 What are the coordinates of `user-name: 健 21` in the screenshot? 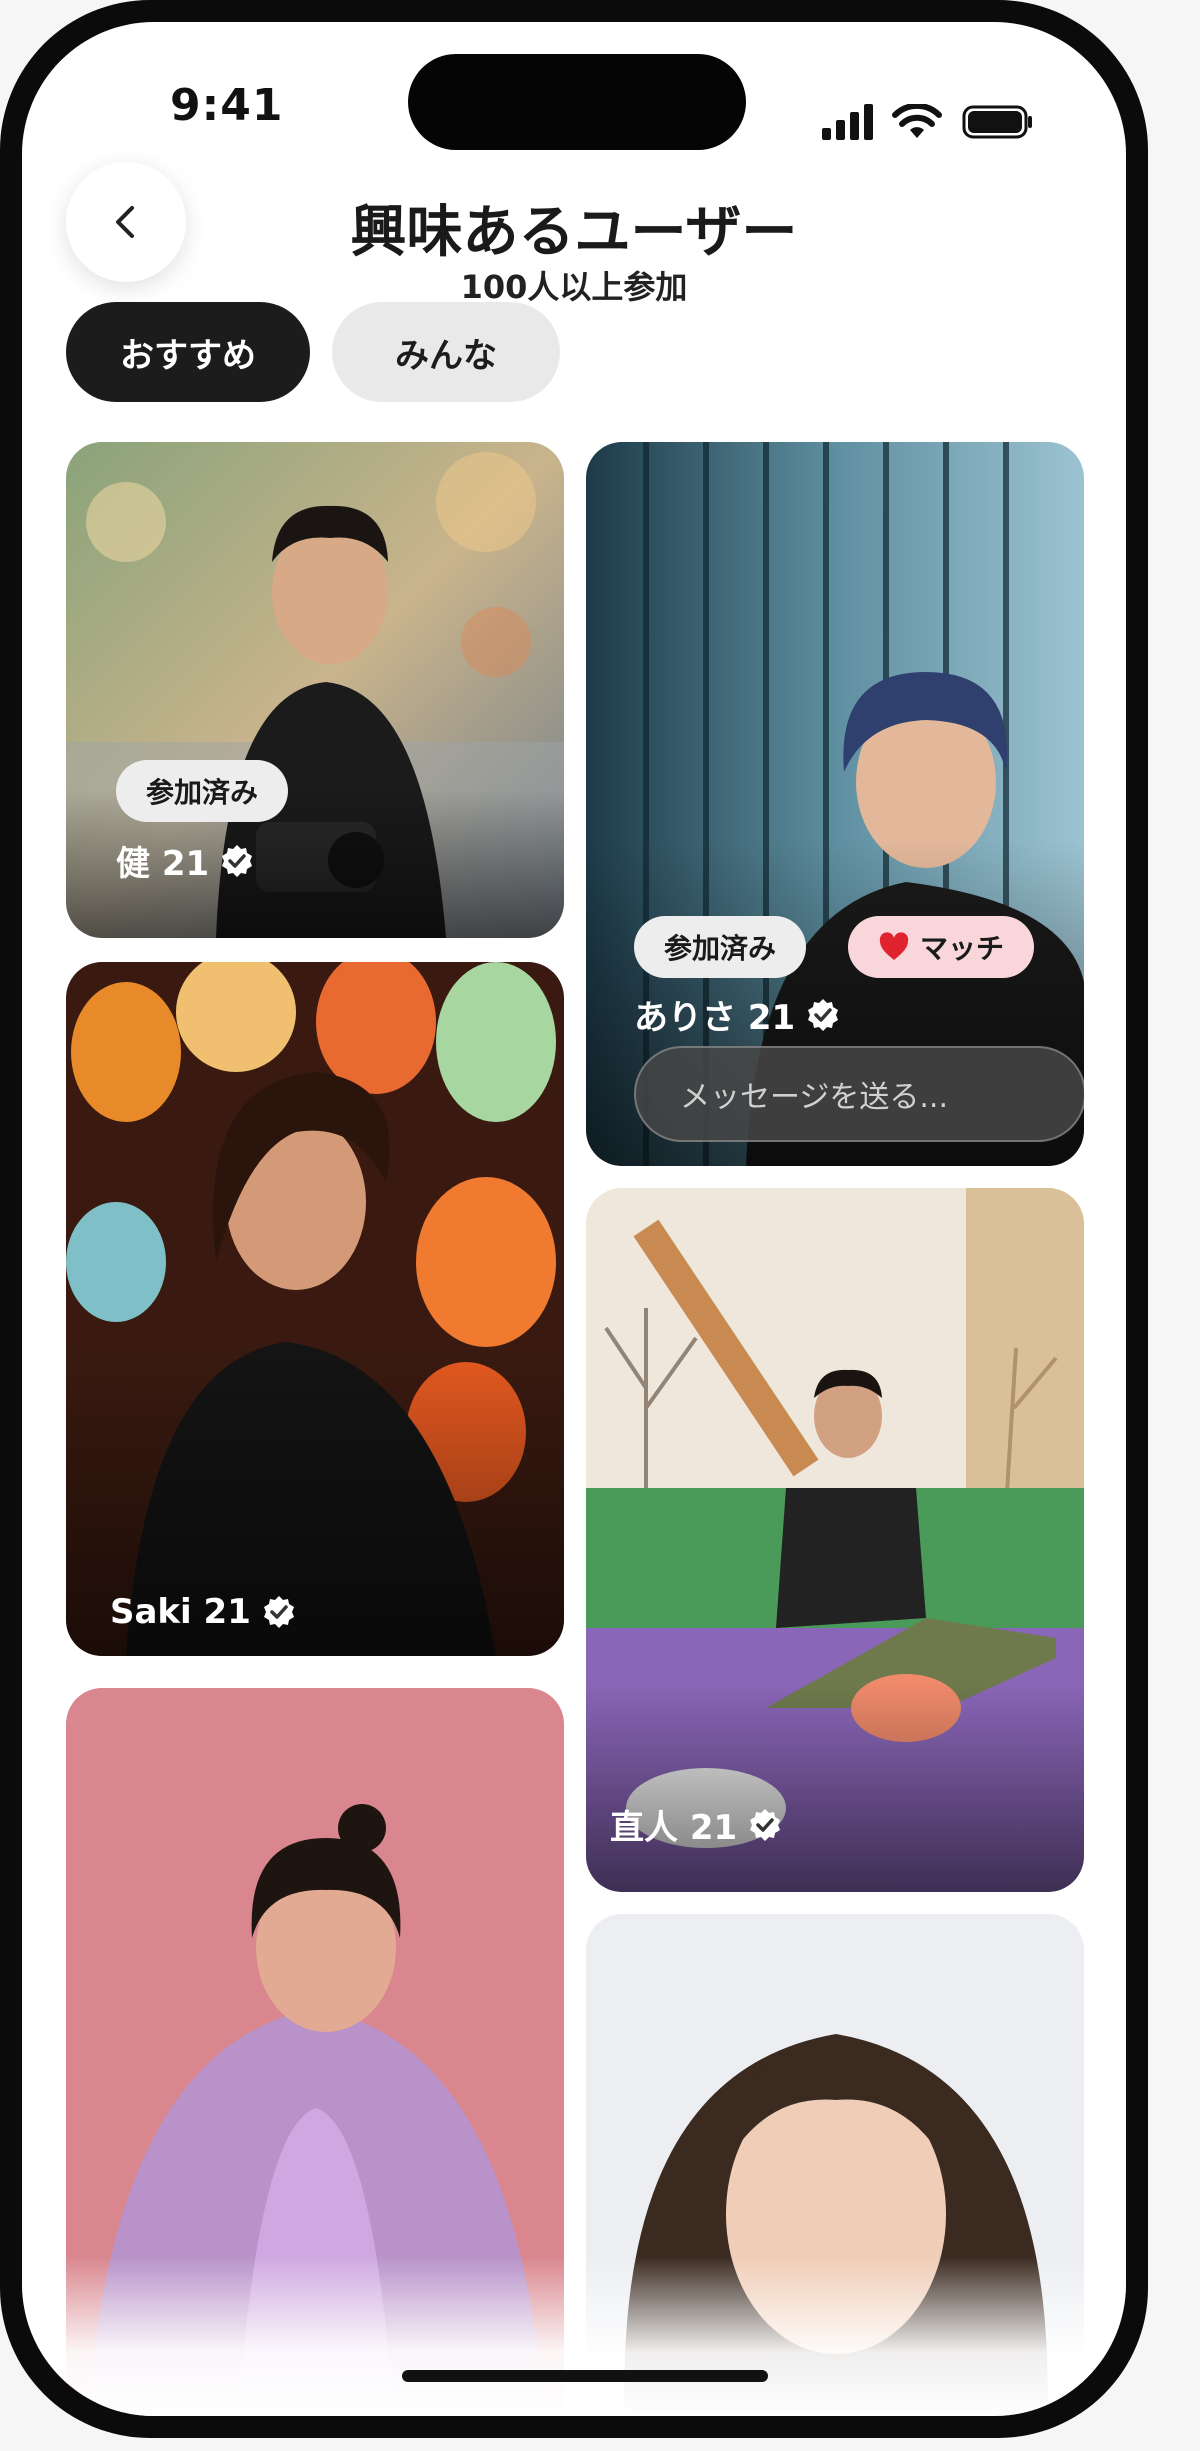 It's located at (163, 864).